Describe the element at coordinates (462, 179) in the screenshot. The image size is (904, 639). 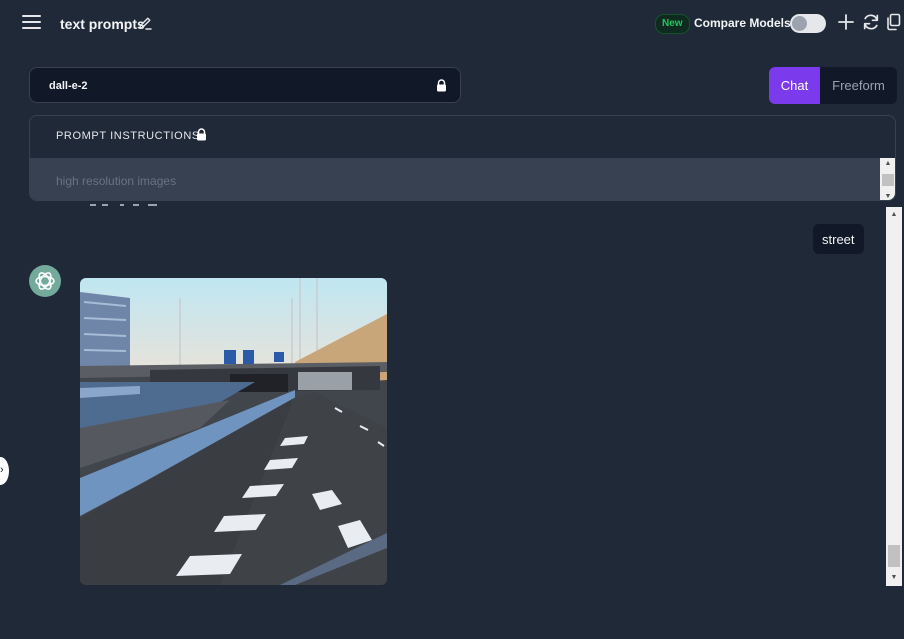
I see `prompt-instructions-textarea: high resolution images ▲ ▼` at that location.